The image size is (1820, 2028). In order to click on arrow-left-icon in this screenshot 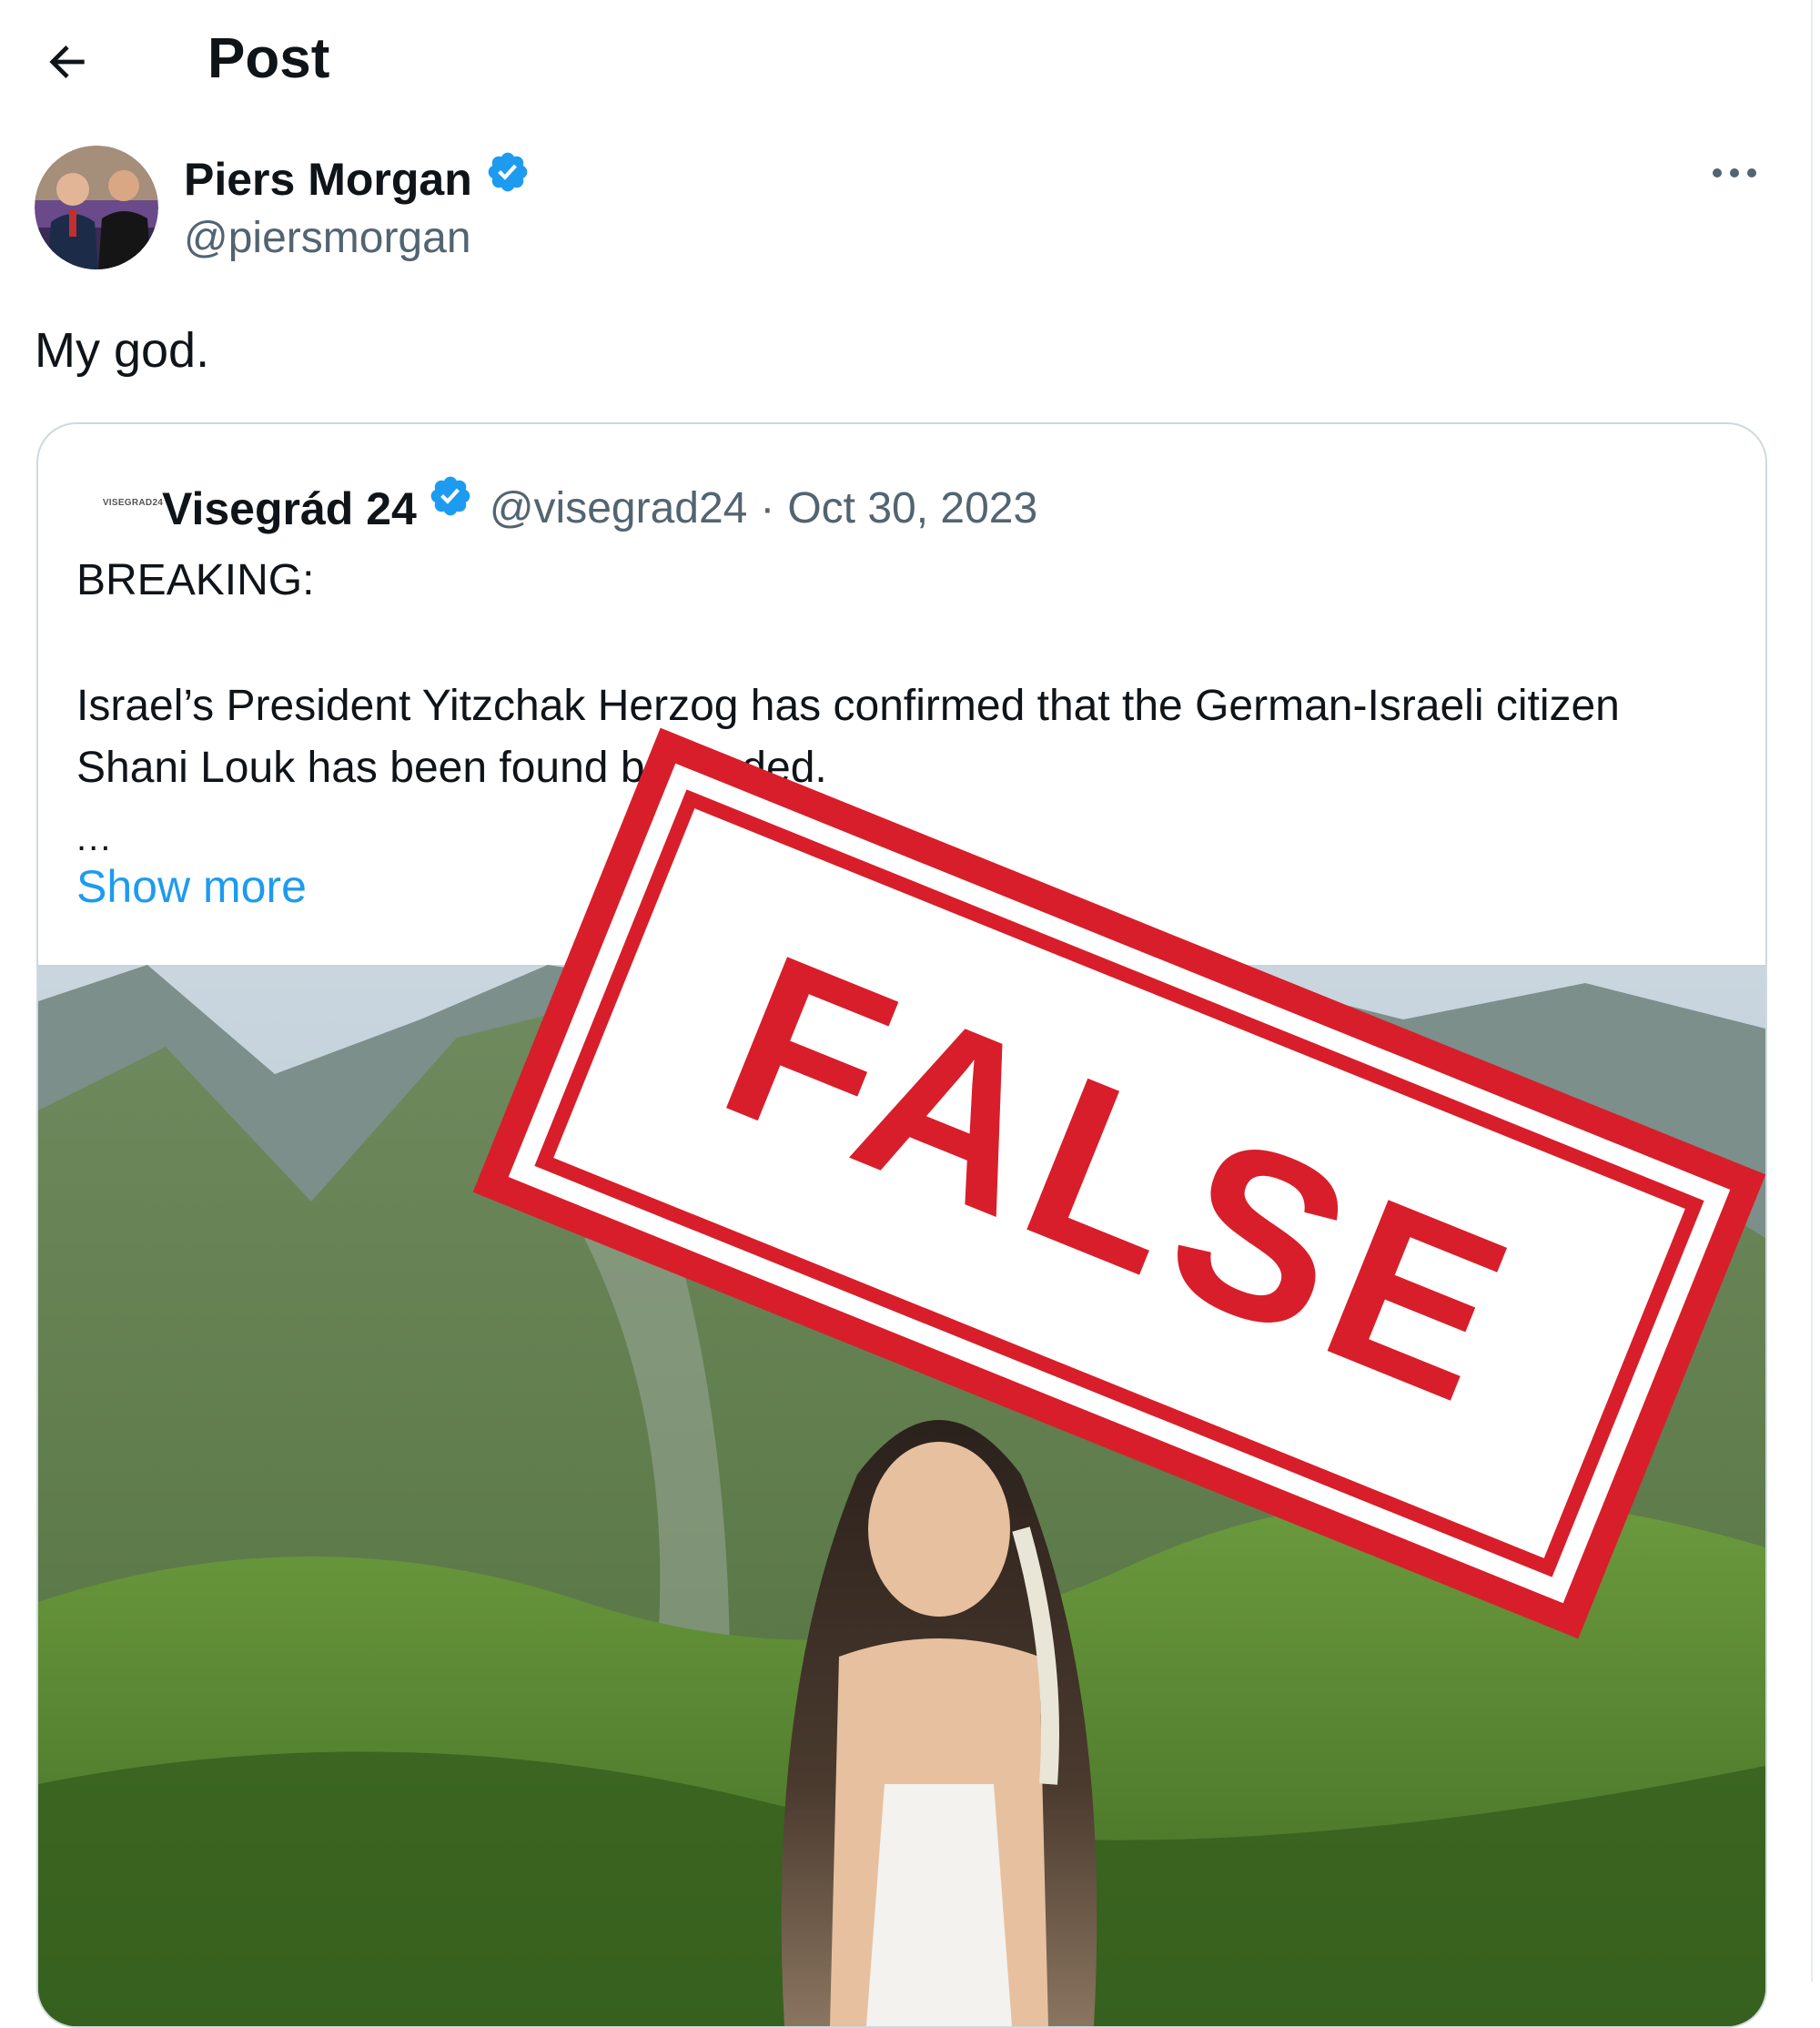, I will do `click(67, 62)`.